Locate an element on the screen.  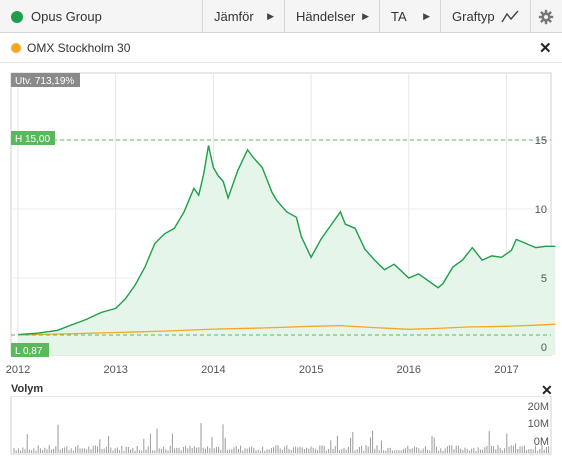
x-tick-label: 2012 is located at coordinates (18, 370).